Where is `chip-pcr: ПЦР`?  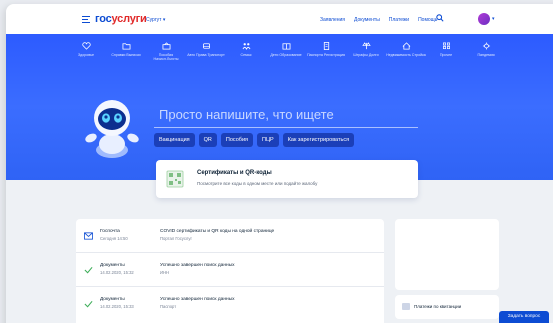 chip-pcr: ПЦР is located at coordinates (268, 140).